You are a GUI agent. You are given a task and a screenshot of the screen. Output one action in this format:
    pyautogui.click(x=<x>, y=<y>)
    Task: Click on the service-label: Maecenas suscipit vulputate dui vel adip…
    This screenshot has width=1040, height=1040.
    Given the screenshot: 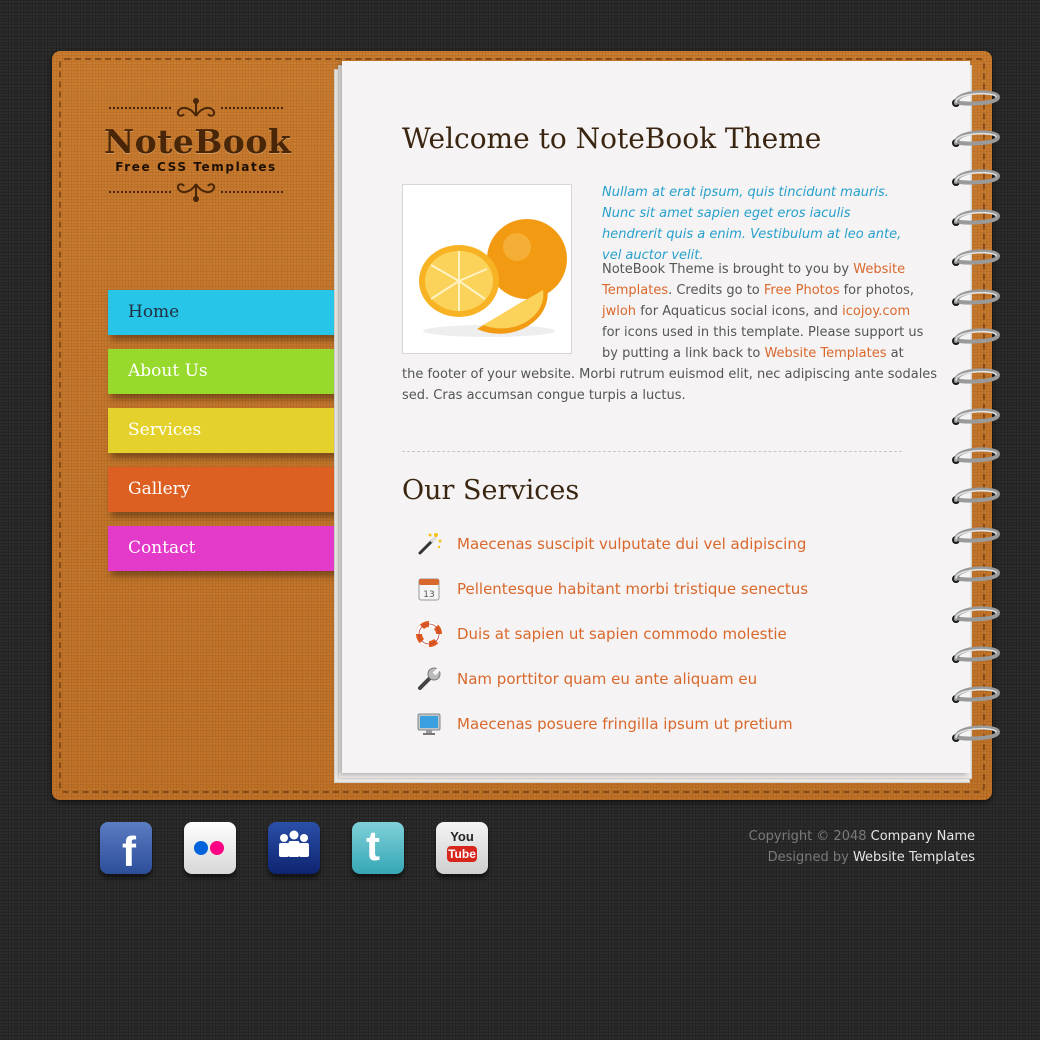 What is the action you would take?
    pyautogui.click(x=632, y=544)
    